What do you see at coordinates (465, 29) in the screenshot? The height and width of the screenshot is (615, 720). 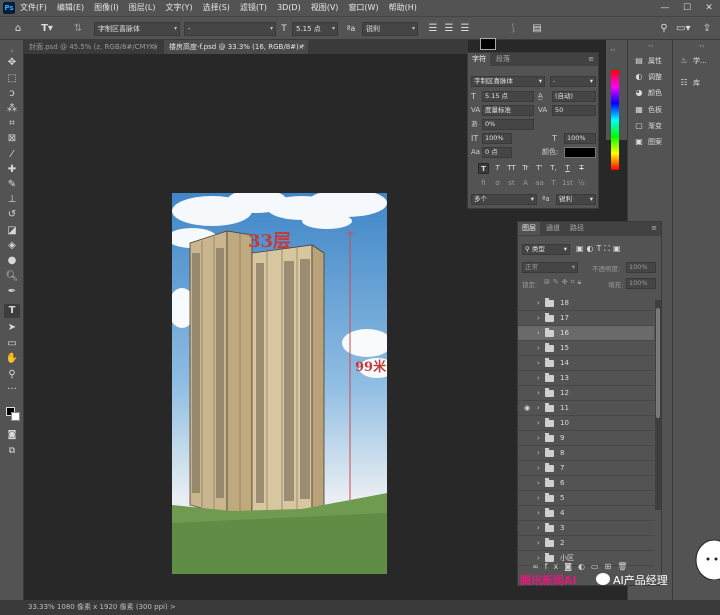 I see `align-right-icon: ☰` at bounding box center [465, 29].